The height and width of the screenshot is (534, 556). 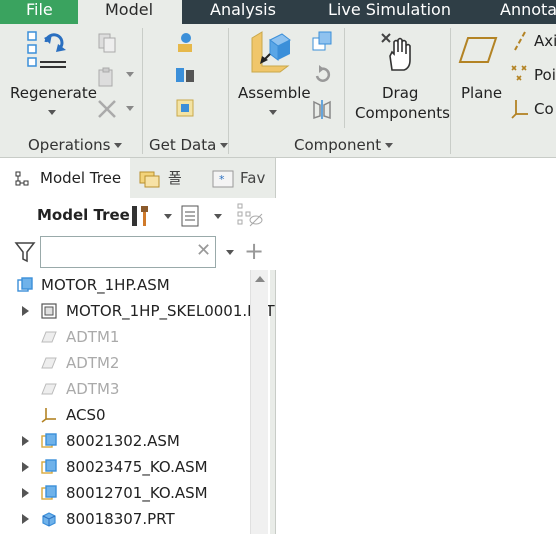 I want to click on datum-axis-icon, so click(x=520, y=41).